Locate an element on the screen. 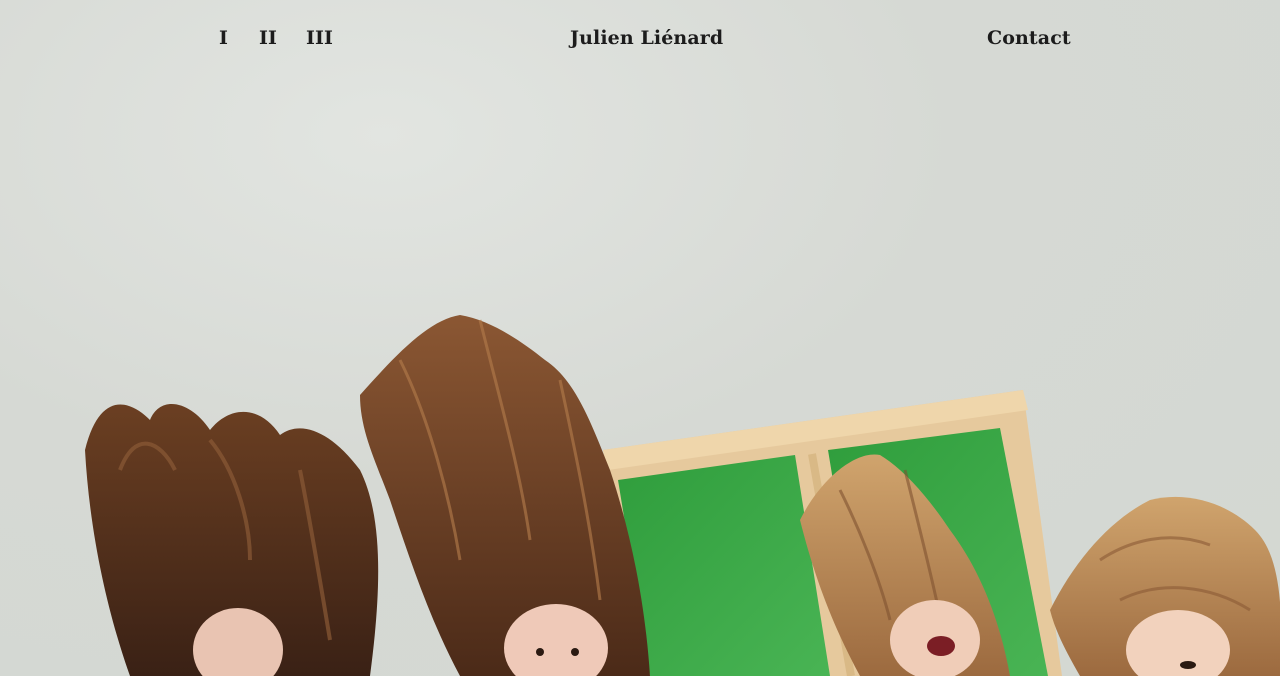  site-title: Julien Liénard is located at coordinates (646, 38).